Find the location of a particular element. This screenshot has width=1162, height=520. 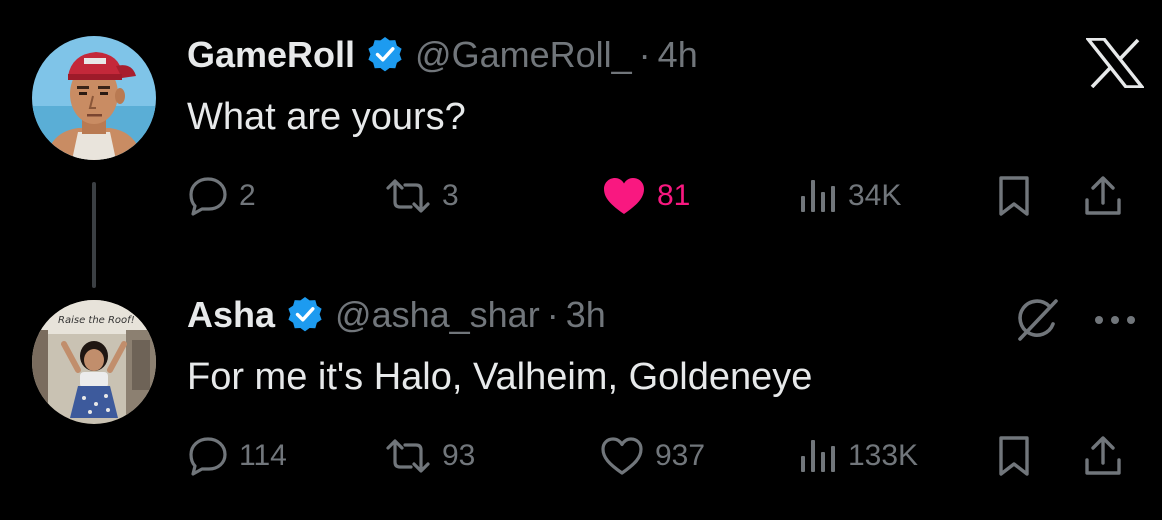

views-count: 34K is located at coordinates (875, 195).